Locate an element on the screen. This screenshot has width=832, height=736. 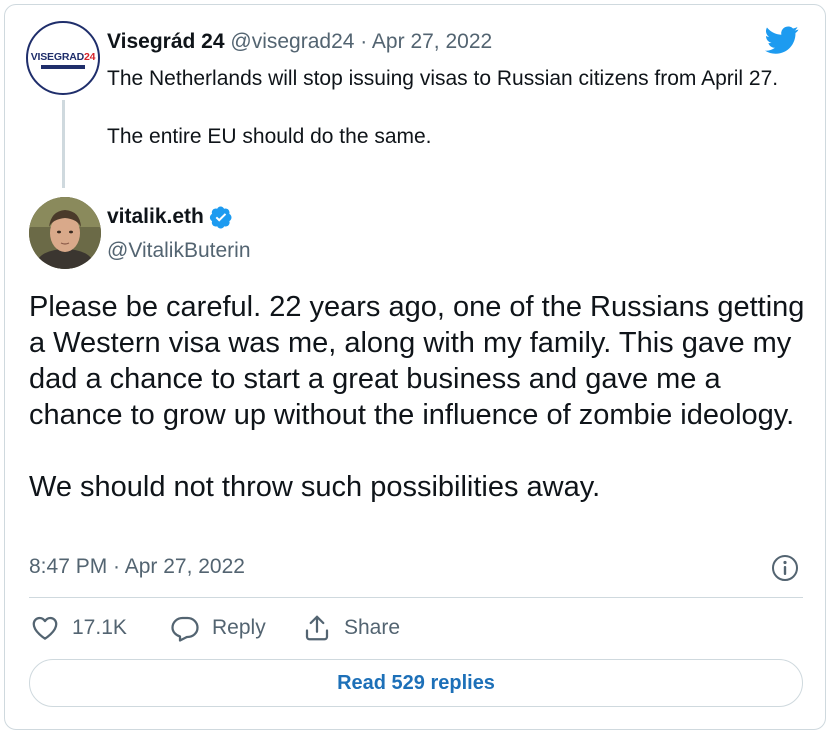
avatar-brand-number: 24 is located at coordinates (89, 57).